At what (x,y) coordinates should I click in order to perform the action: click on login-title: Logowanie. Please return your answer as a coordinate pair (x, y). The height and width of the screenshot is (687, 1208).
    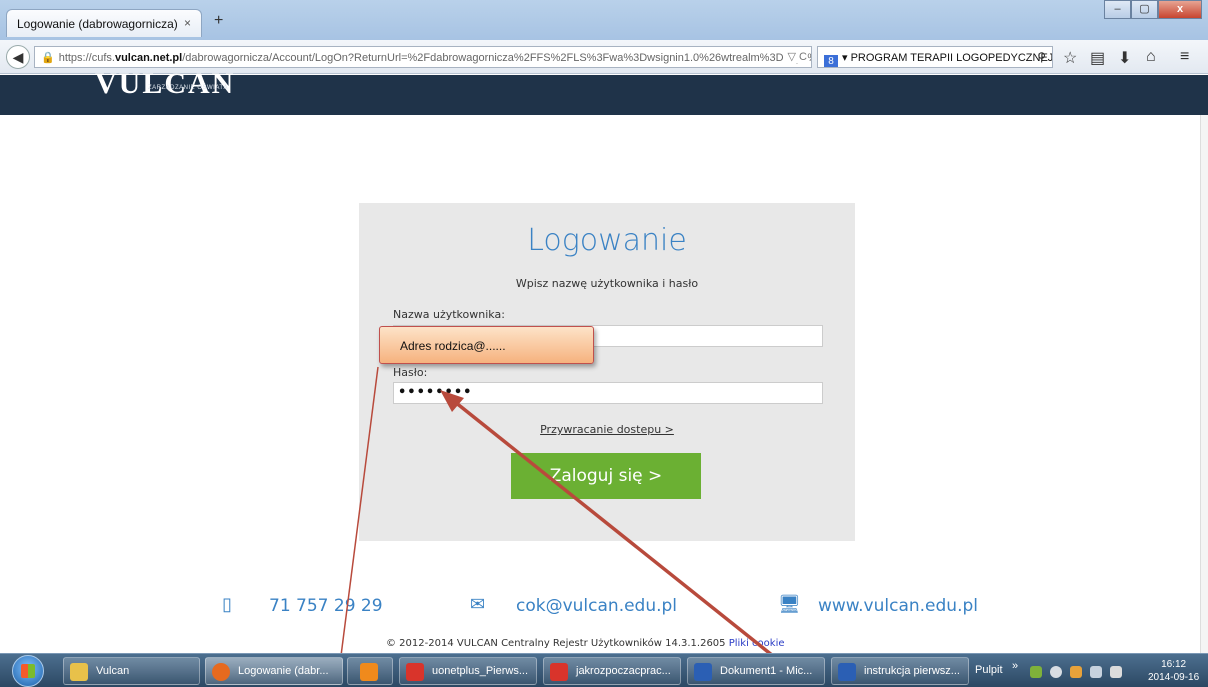
    Looking at the image, I should click on (607, 240).